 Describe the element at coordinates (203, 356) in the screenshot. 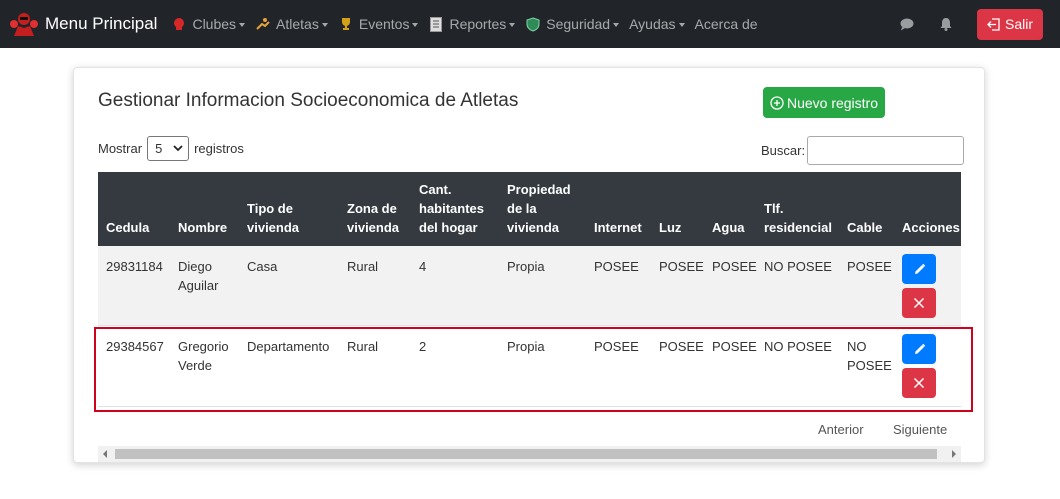

I see `cell-nombre: Gregorio Verde` at that location.